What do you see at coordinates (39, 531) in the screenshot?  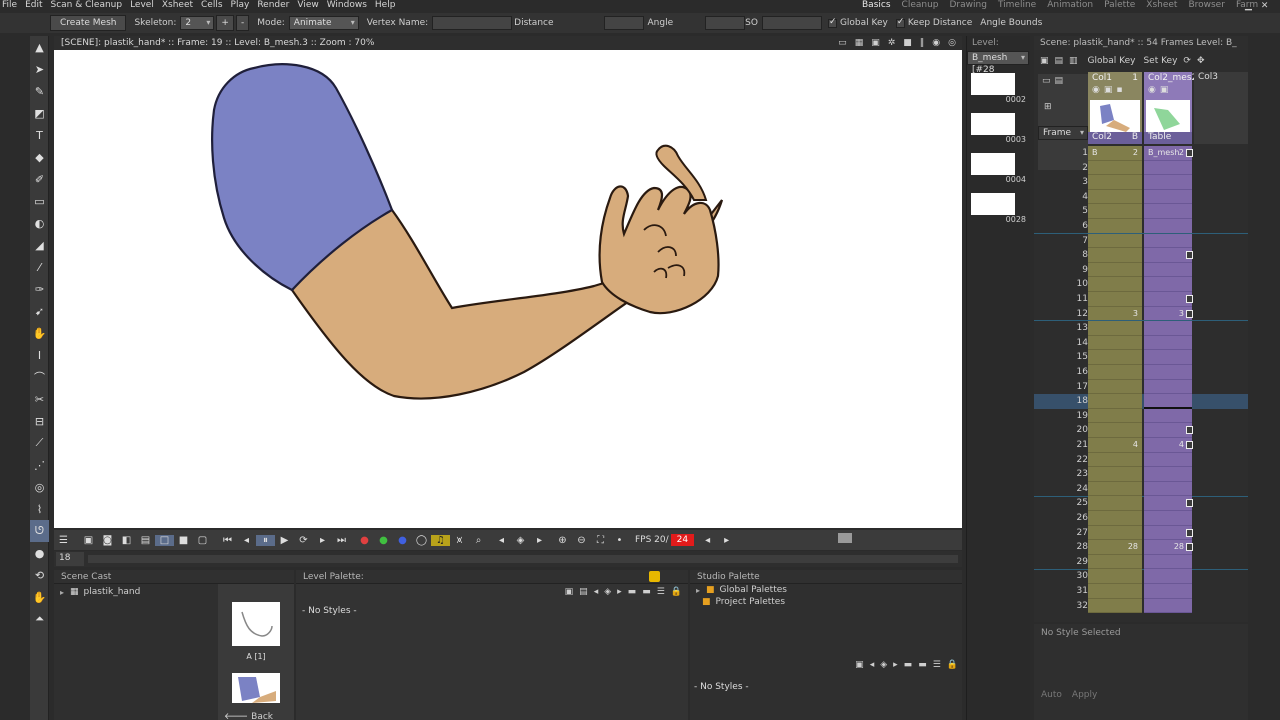 I see `plastic-tool-active-icon: ᘎ` at bounding box center [39, 531].